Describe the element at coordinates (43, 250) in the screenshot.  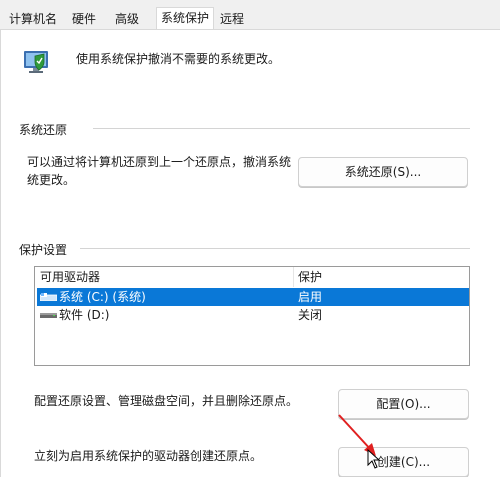
I see `protection-settings-group-title: 保护设置` at that location.